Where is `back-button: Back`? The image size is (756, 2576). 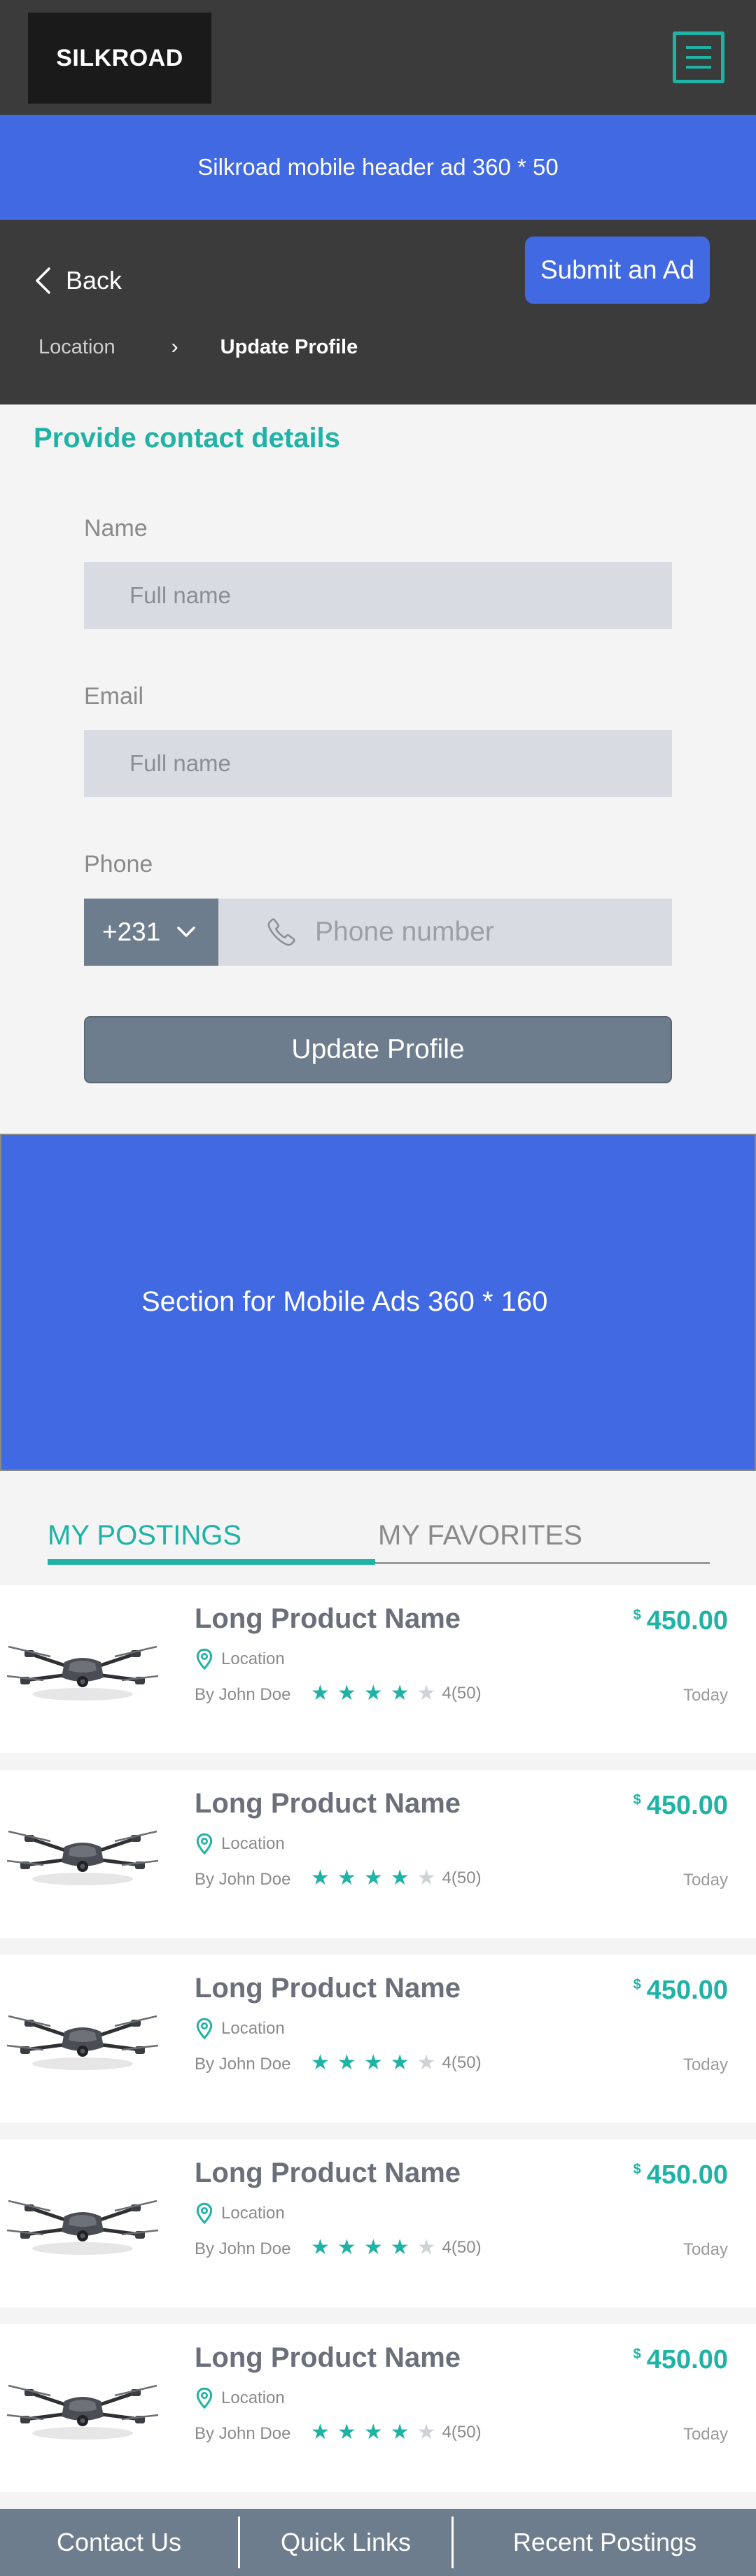
back-button: Back is located at coordinates (78, 280).